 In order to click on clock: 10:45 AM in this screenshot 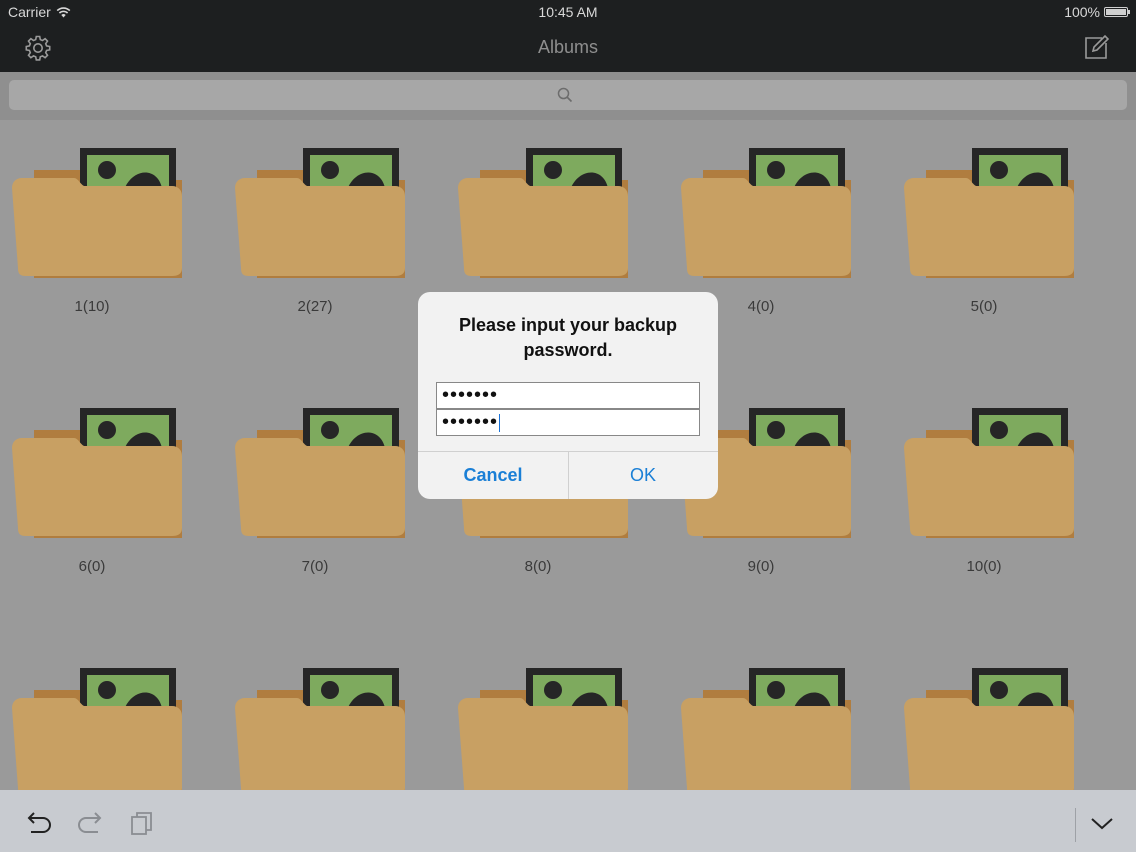, I will do `click(568, 12)`.